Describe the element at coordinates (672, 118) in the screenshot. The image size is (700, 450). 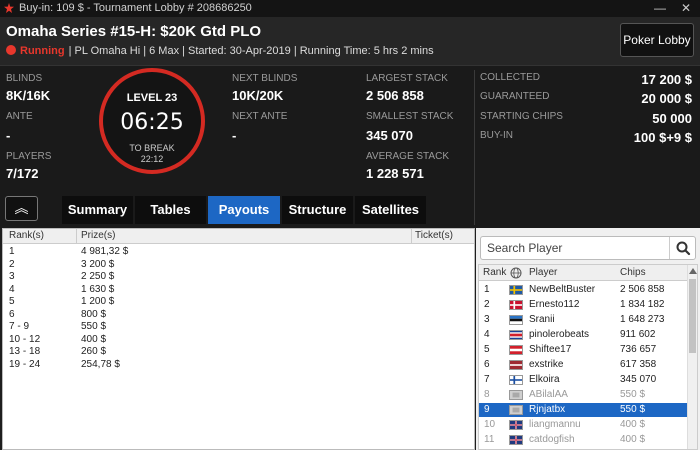
I see `starting-chips-value: 50 000` at that location.